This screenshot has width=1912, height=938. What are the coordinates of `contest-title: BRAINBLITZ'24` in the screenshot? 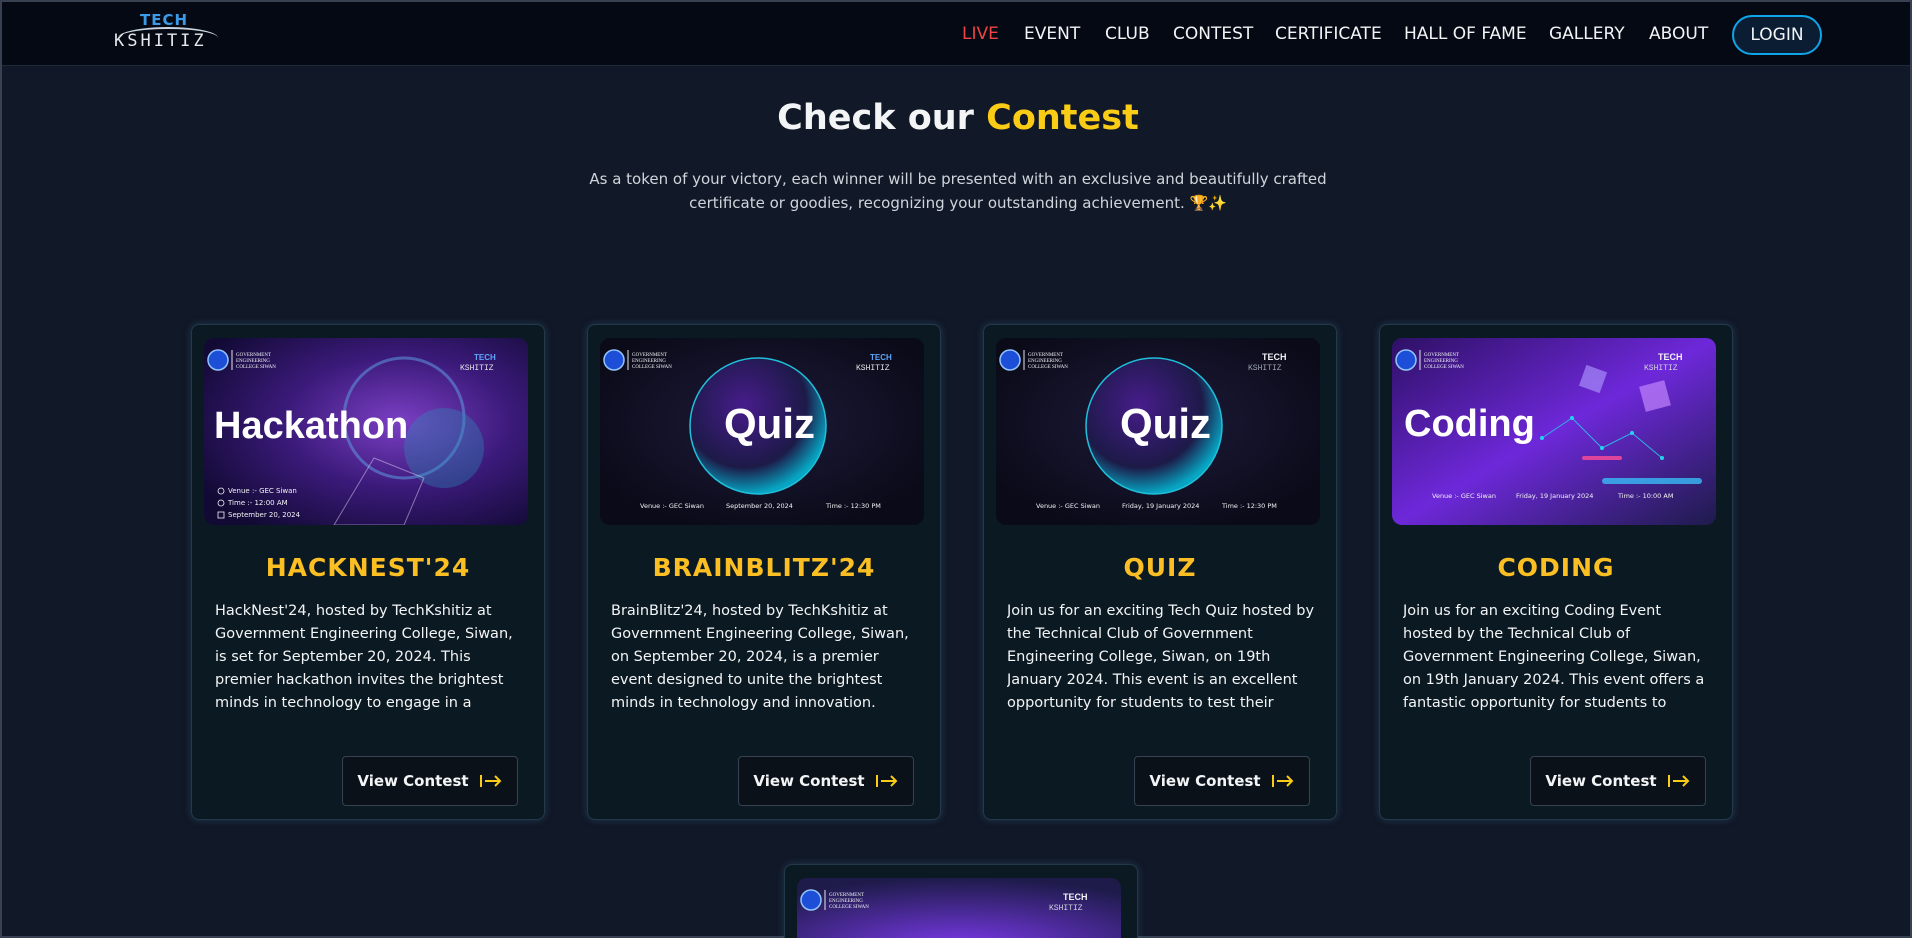 It's located at (764, 567).